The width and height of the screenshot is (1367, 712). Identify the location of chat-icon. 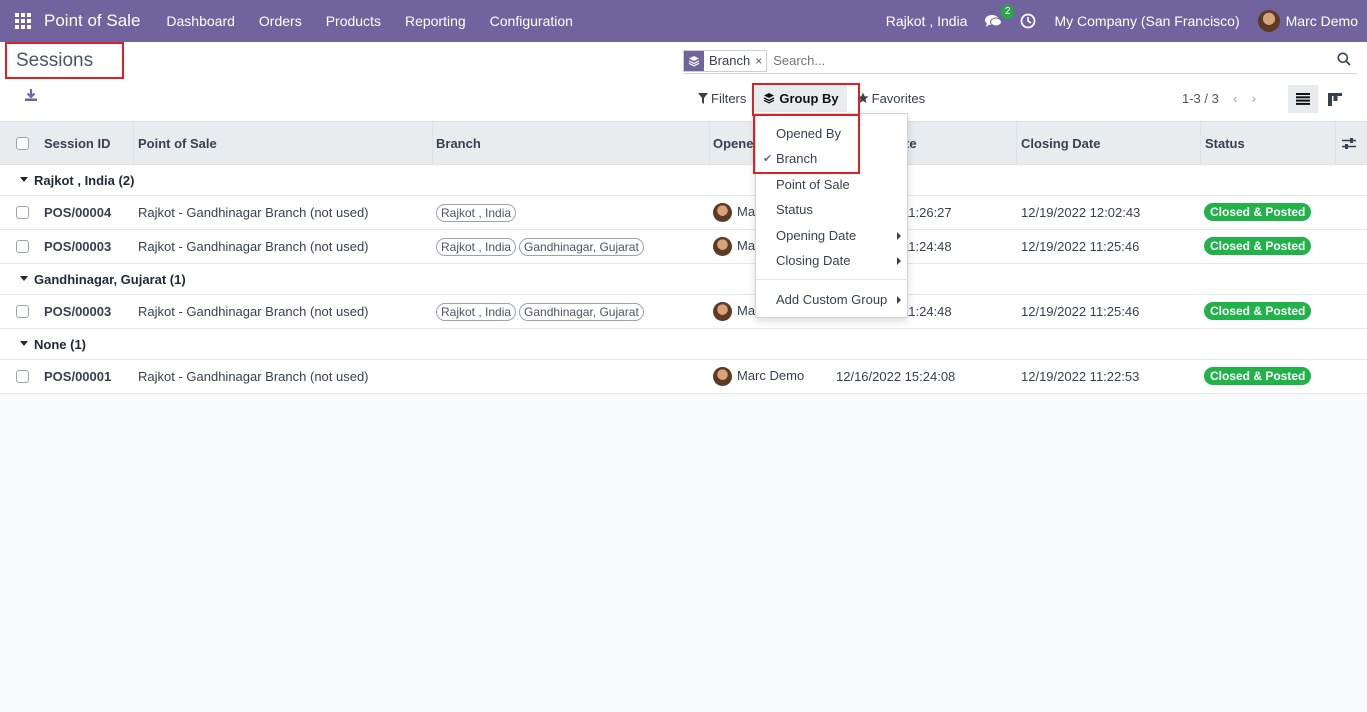
(994, 20).